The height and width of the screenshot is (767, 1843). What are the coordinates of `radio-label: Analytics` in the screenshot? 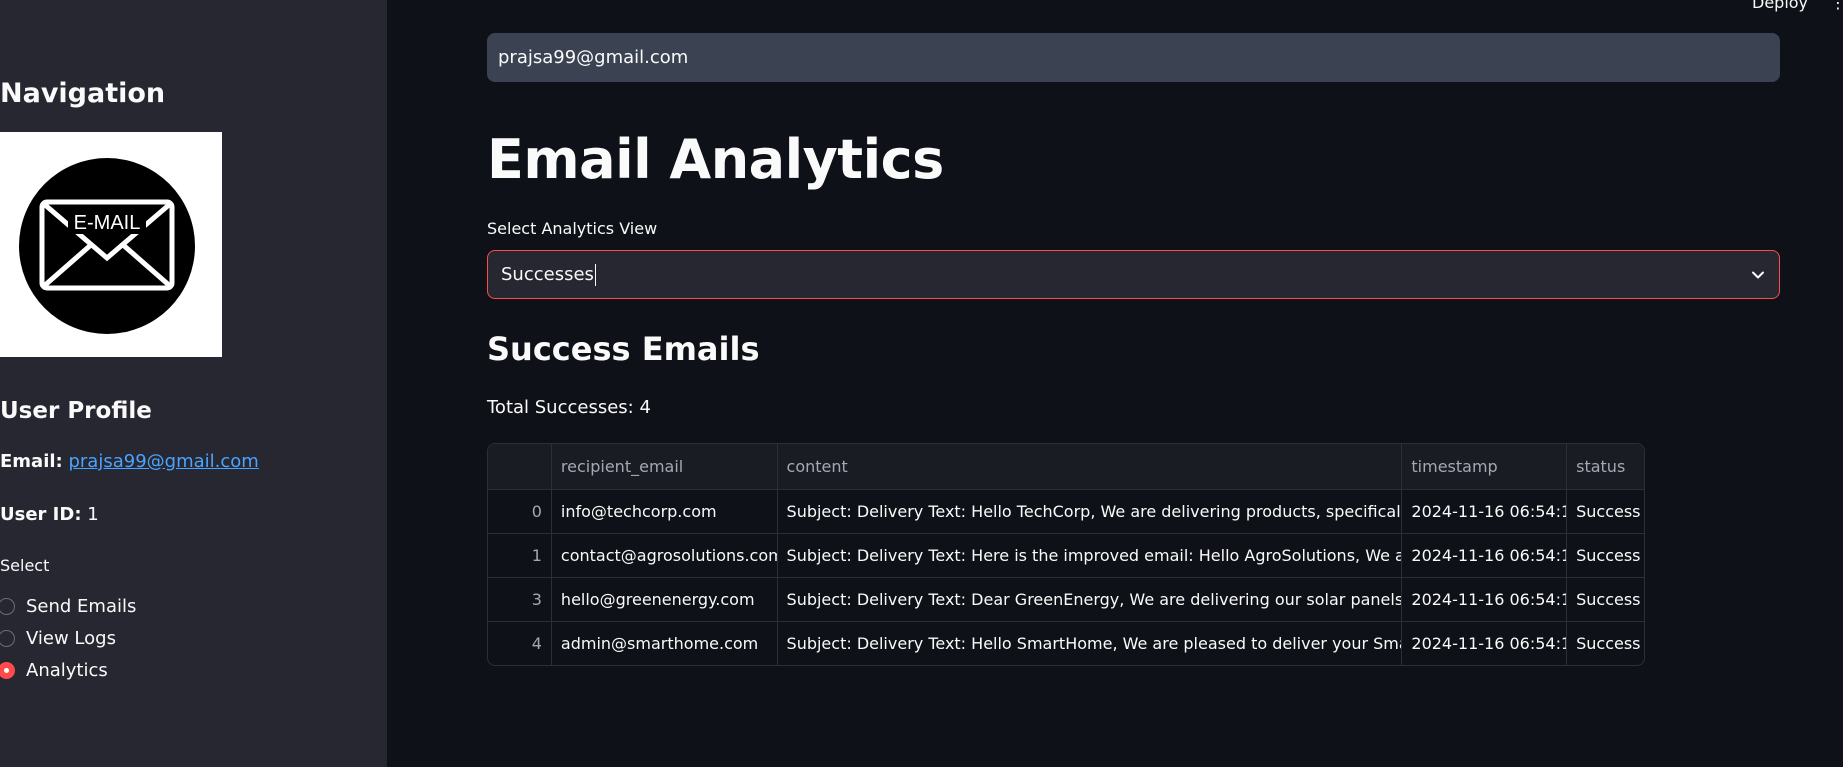 It's located at (67, 670).